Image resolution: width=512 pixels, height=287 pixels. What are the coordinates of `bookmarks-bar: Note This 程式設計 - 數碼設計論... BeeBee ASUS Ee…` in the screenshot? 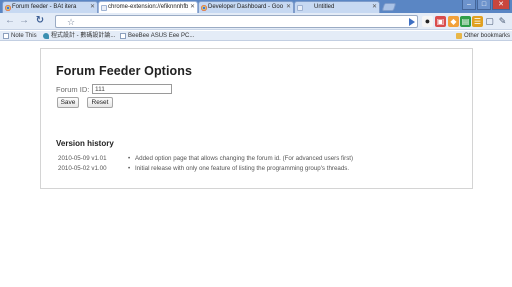 It's located at (256, 36).